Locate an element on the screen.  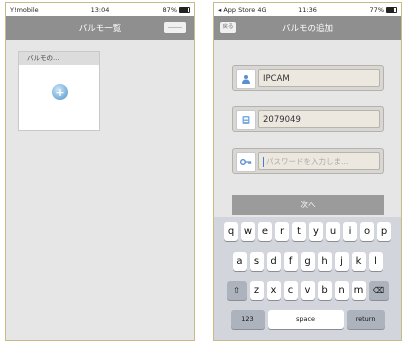
key-i: i is located at coordinates (350, 231).